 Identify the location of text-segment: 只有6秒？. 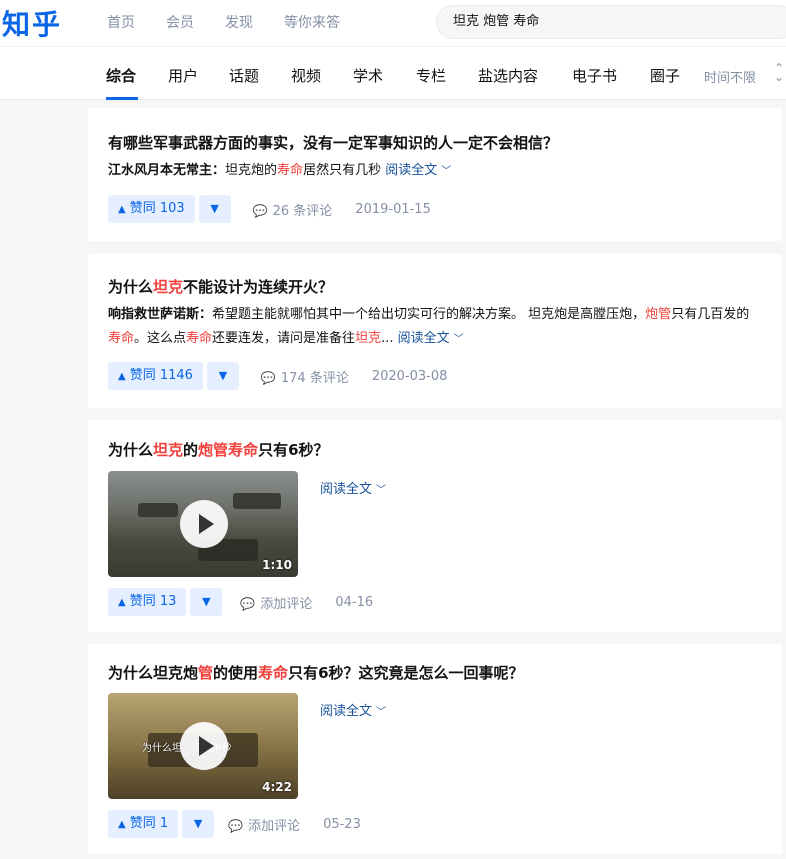
(293, 450).